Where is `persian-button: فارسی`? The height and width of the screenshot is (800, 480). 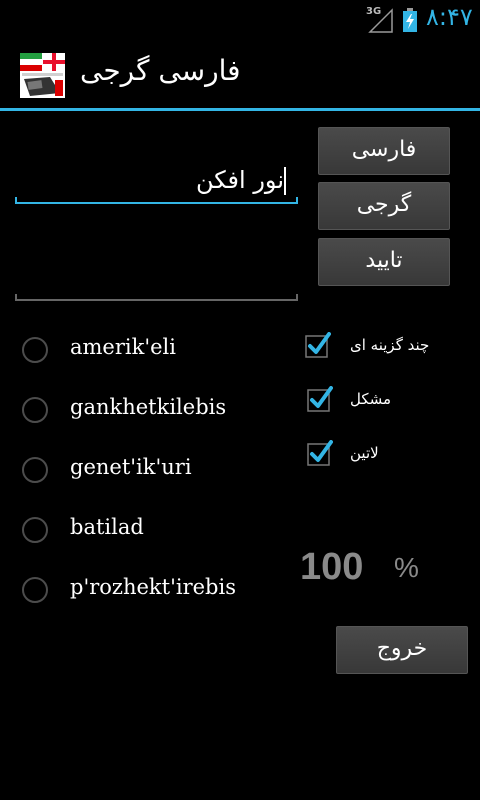
persian-button: فارسی is located at coordinates (384, 151).